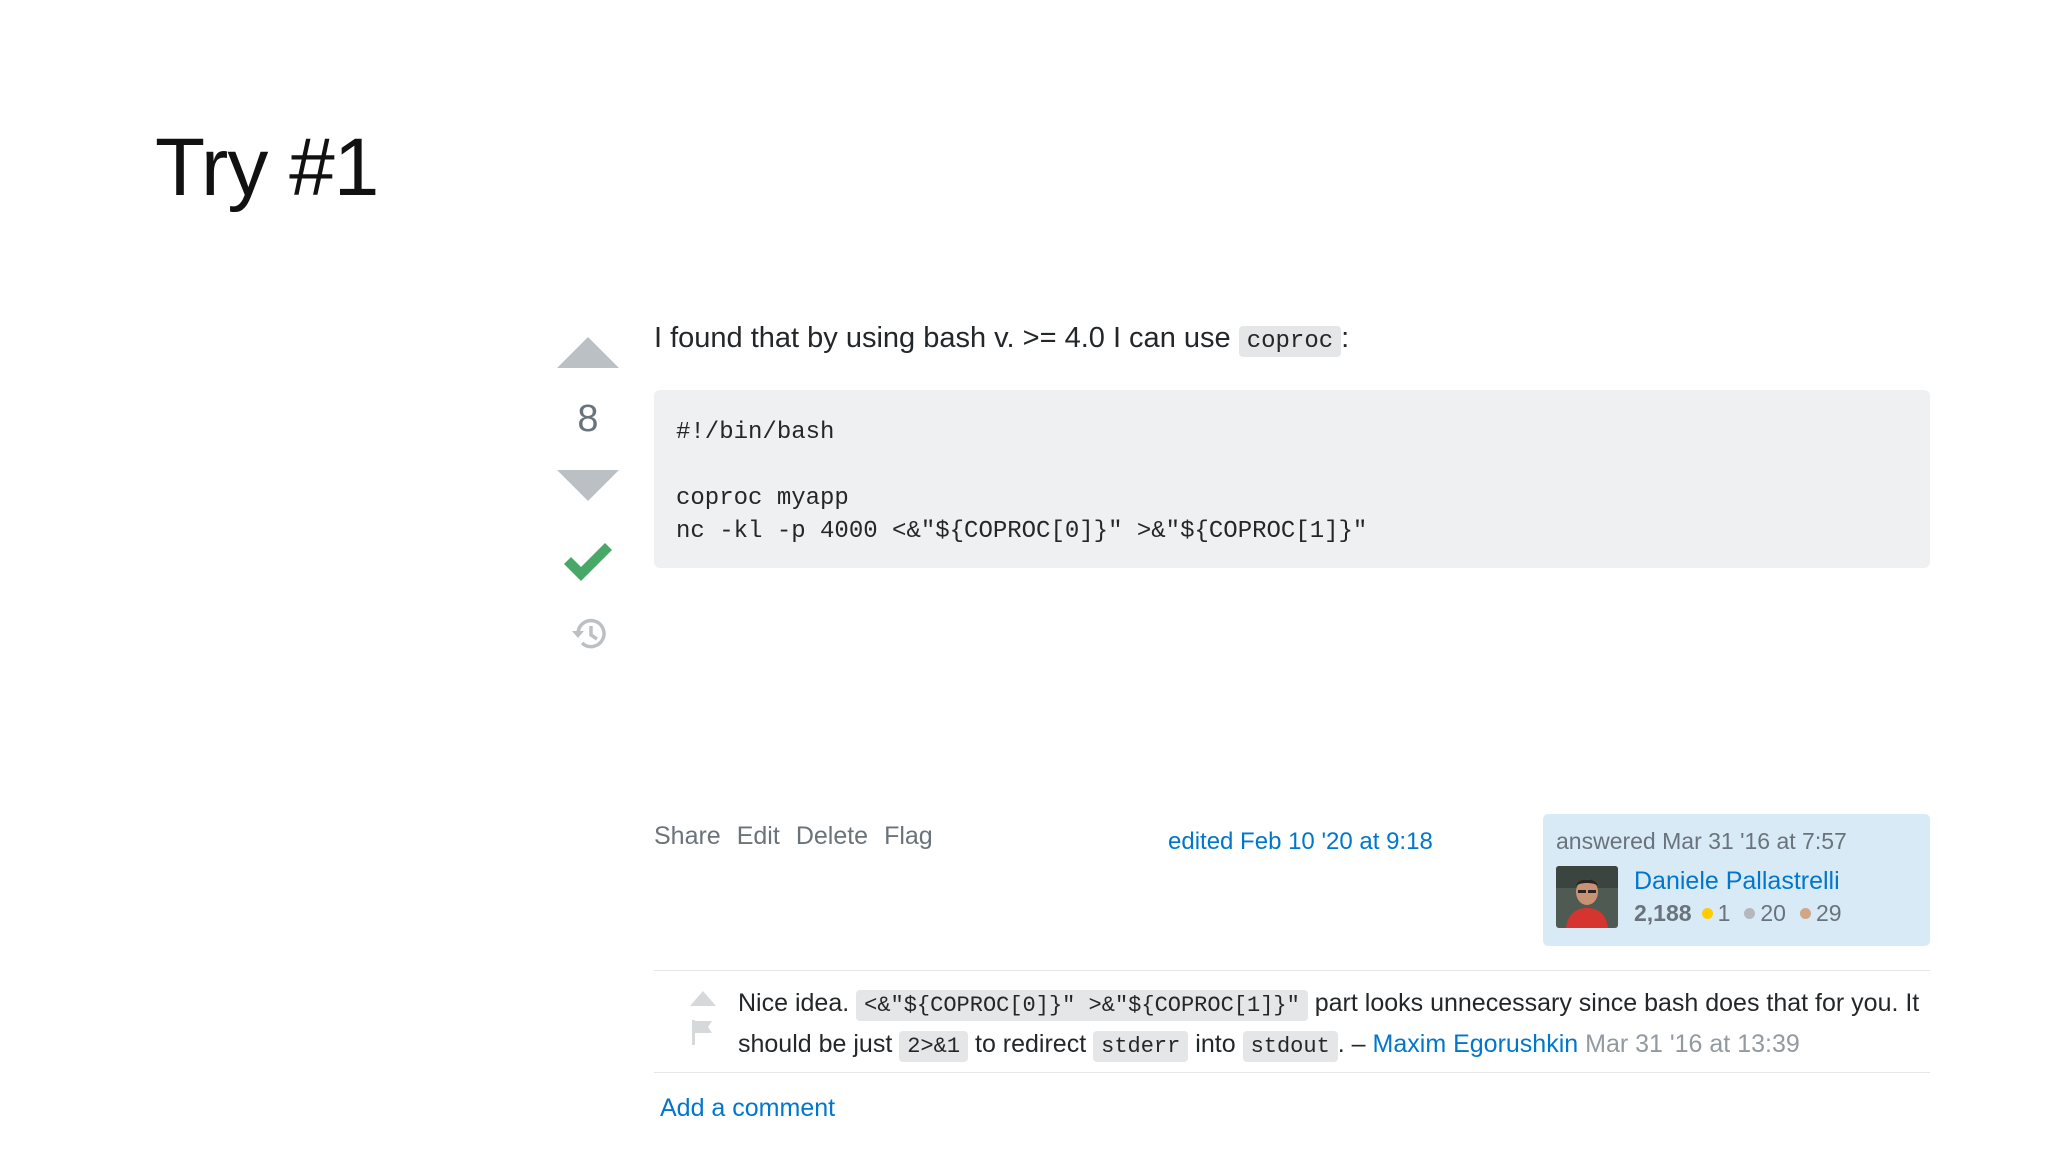 This screenshot has height=1152, width=2048. I want to click on add-comment-link: Add a comment, so click(747, 1108).